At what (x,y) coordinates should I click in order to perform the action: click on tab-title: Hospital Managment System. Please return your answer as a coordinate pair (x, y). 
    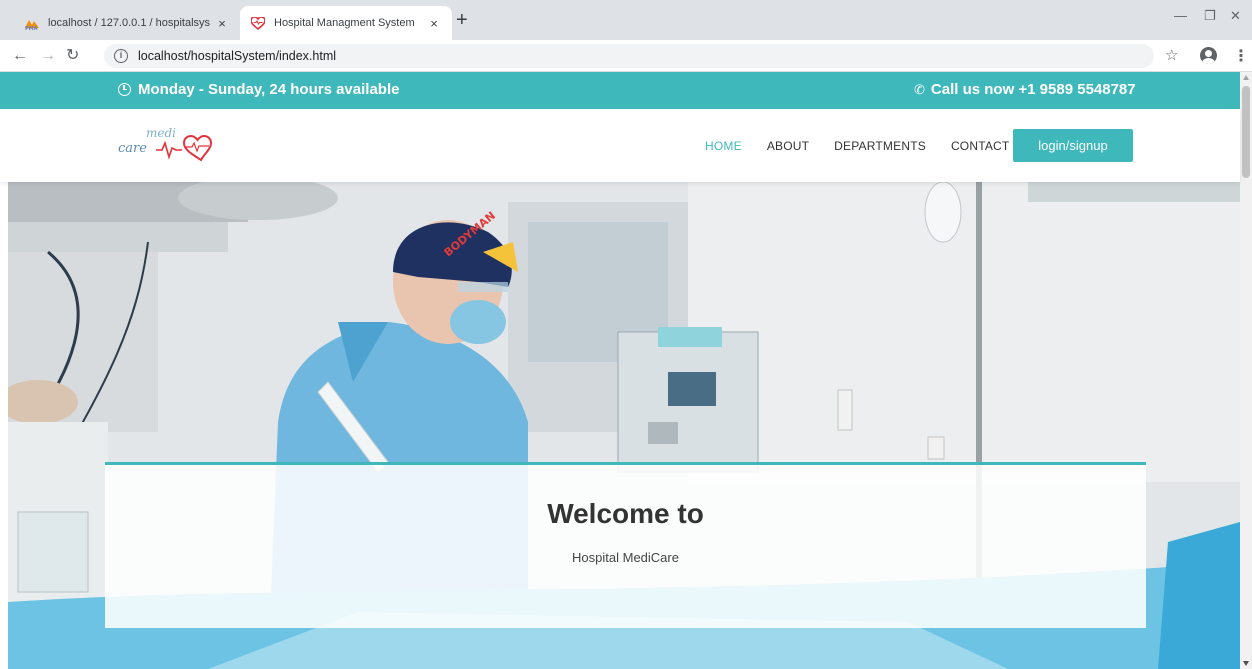
    Looking at the image, I should click on (344, 23).